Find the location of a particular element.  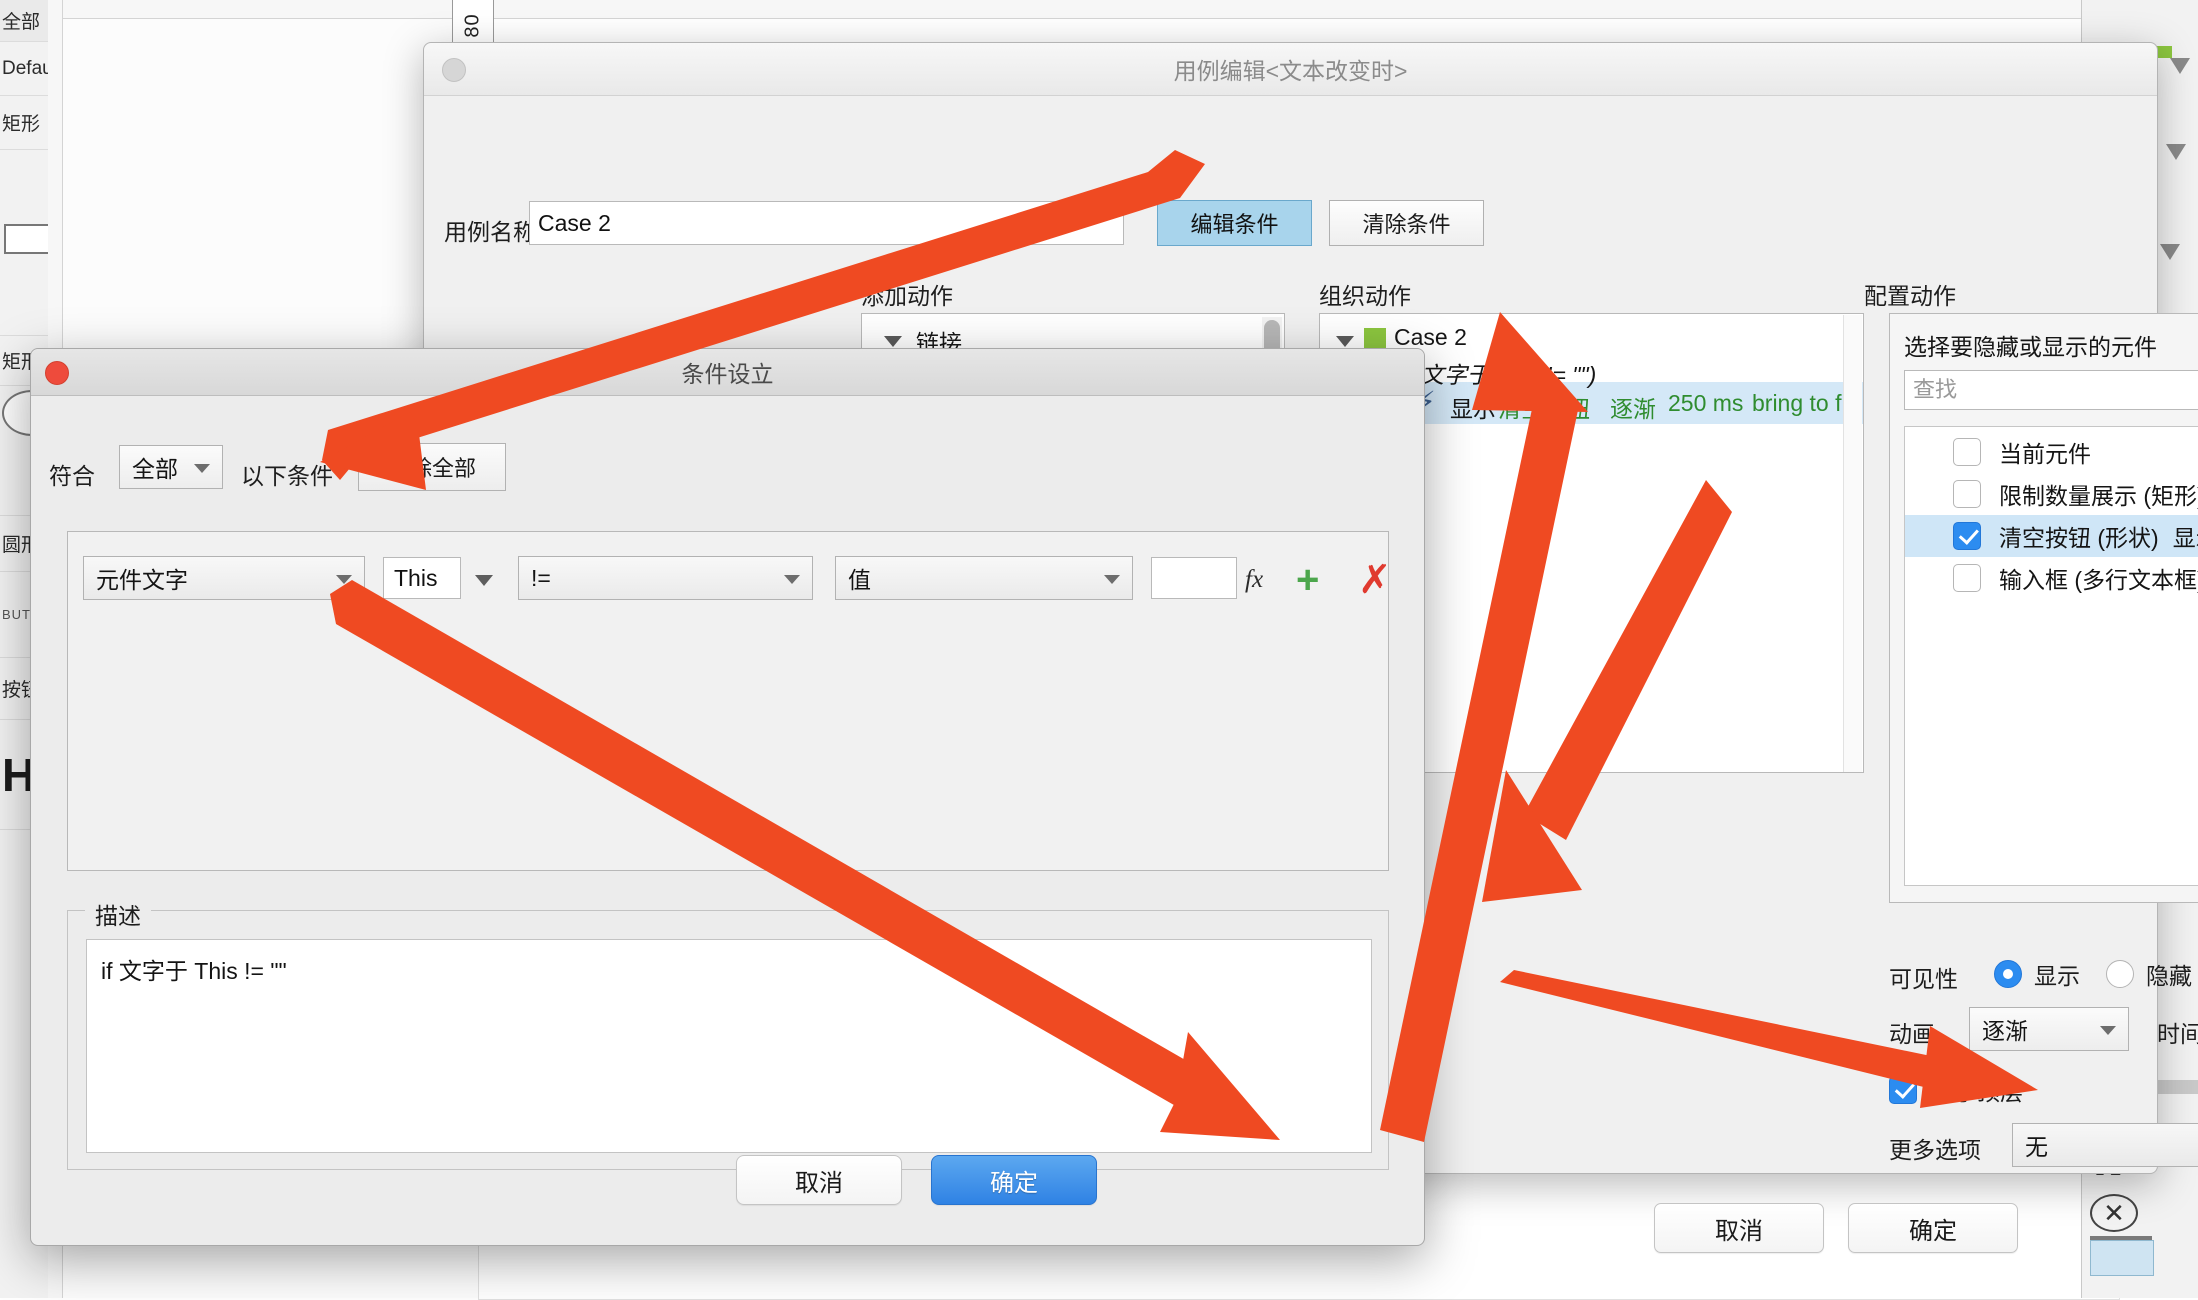

widget-label: 清空按钮 (形状) is located at coordinates (2079, 538).